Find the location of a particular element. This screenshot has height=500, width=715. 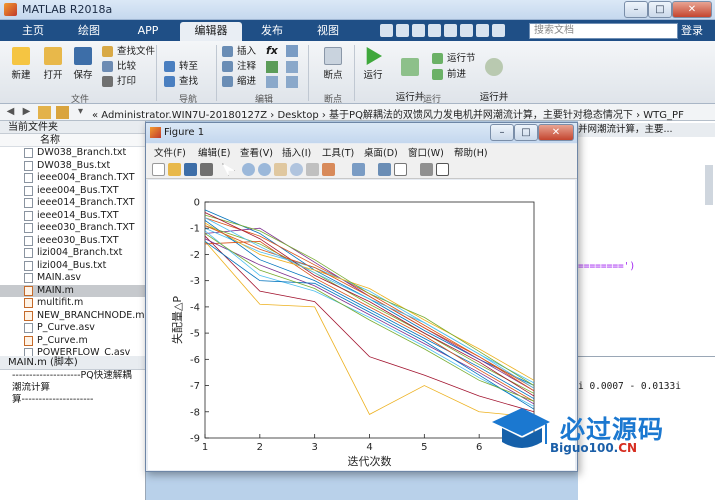

percent-comment-icon is located at coordinates (272, 67).